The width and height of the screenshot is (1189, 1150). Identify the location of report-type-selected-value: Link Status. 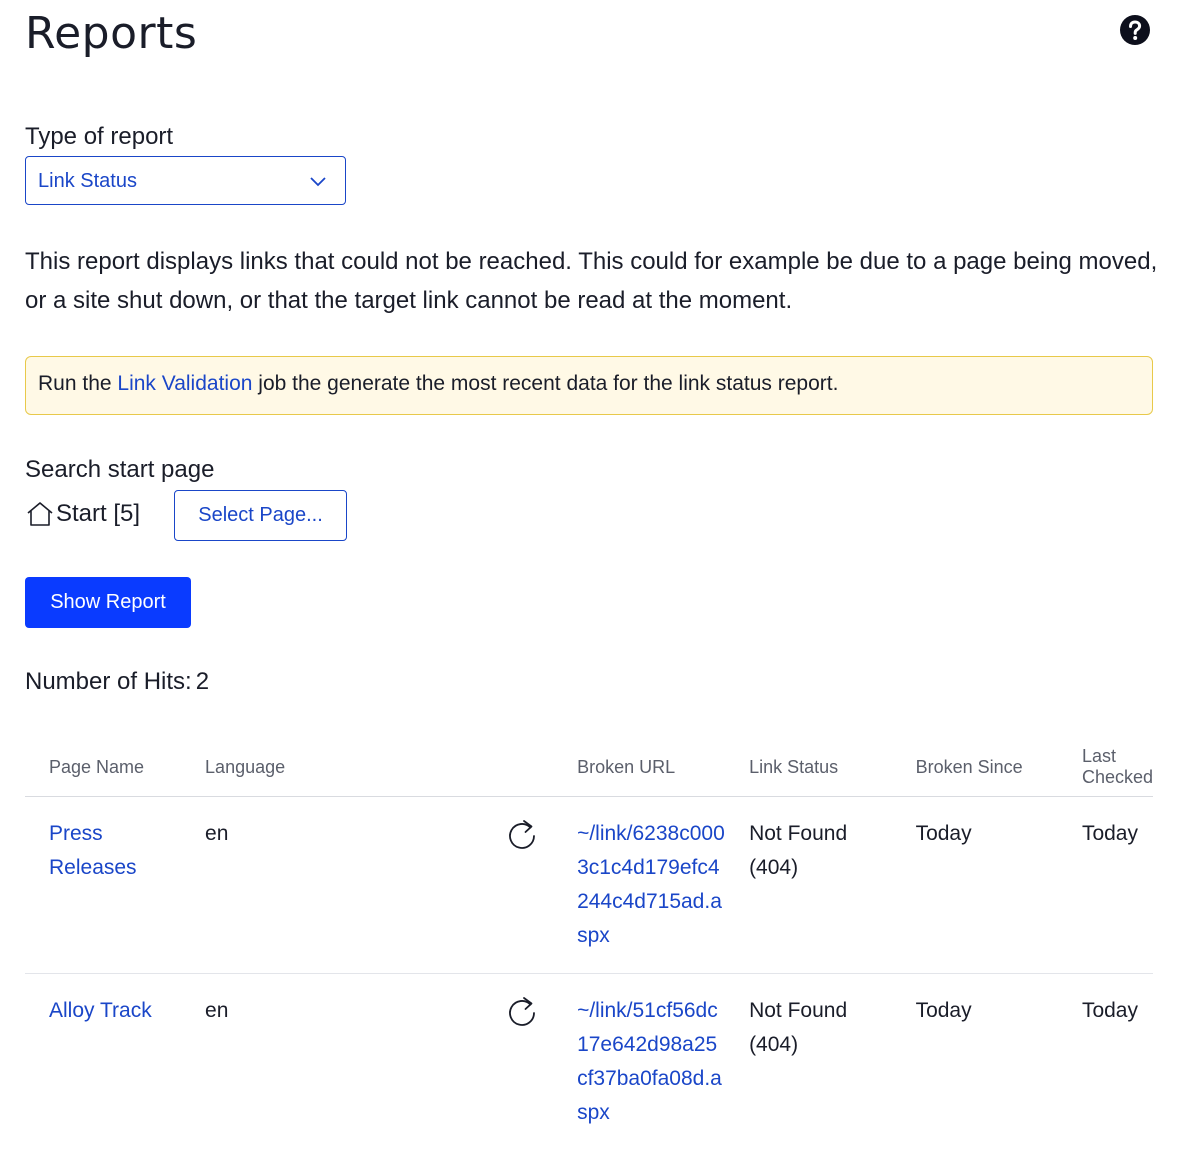
(87, 181).